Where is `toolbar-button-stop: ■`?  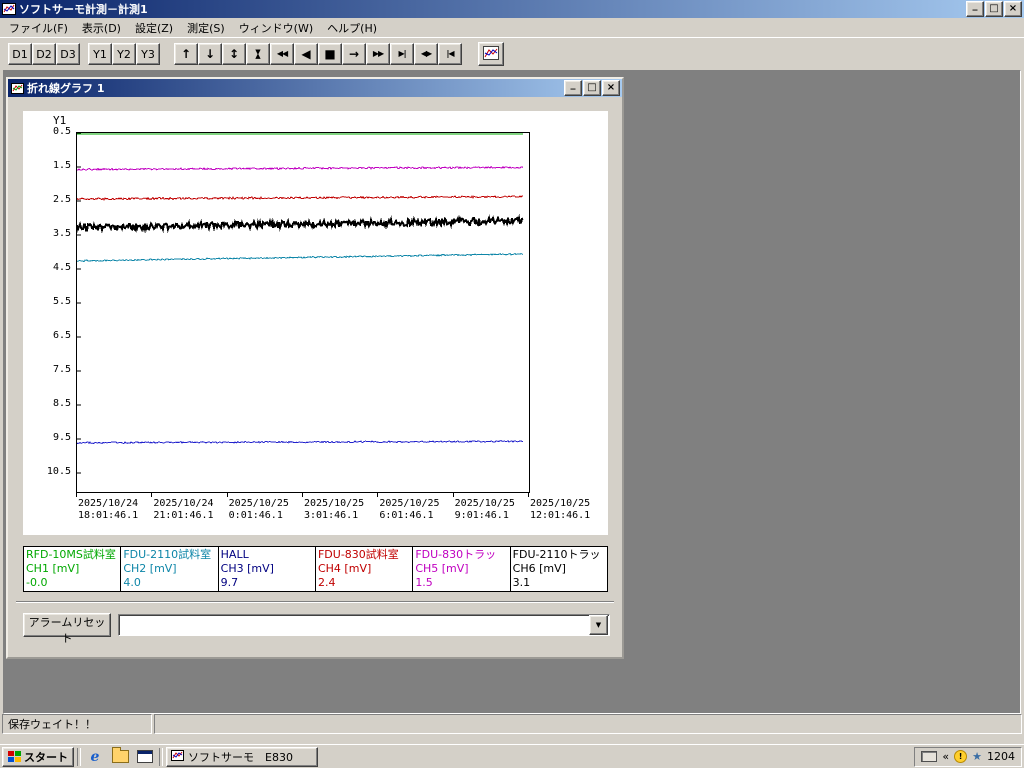
toolbar-button-stop: ■ is located at coordinates (330, 54).